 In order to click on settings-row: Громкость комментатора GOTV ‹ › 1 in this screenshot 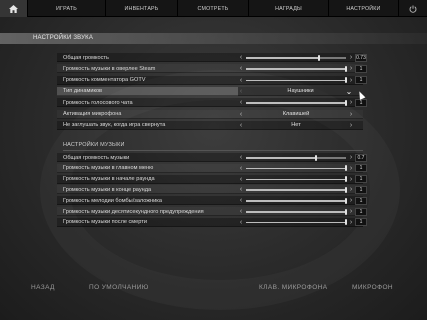, I will do `click(212, 80)`.